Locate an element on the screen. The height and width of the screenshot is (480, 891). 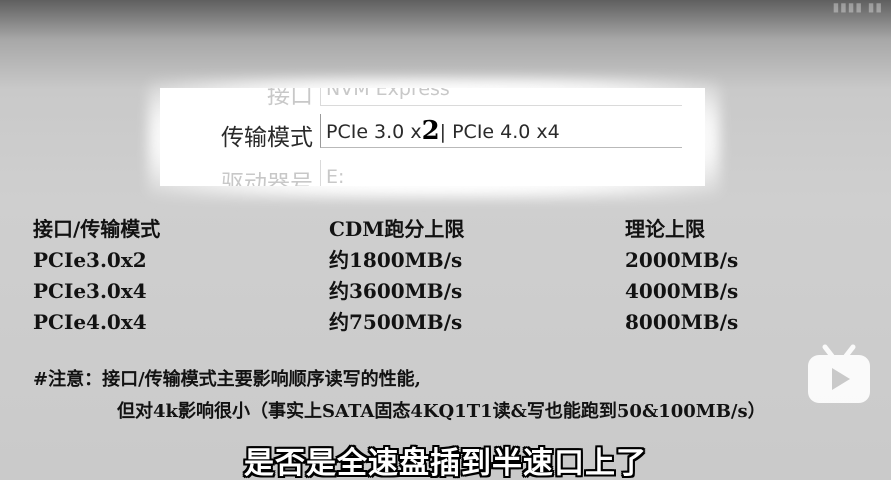
cell-theory-limit: 4000MB/s is located at coordinates (682, 291).